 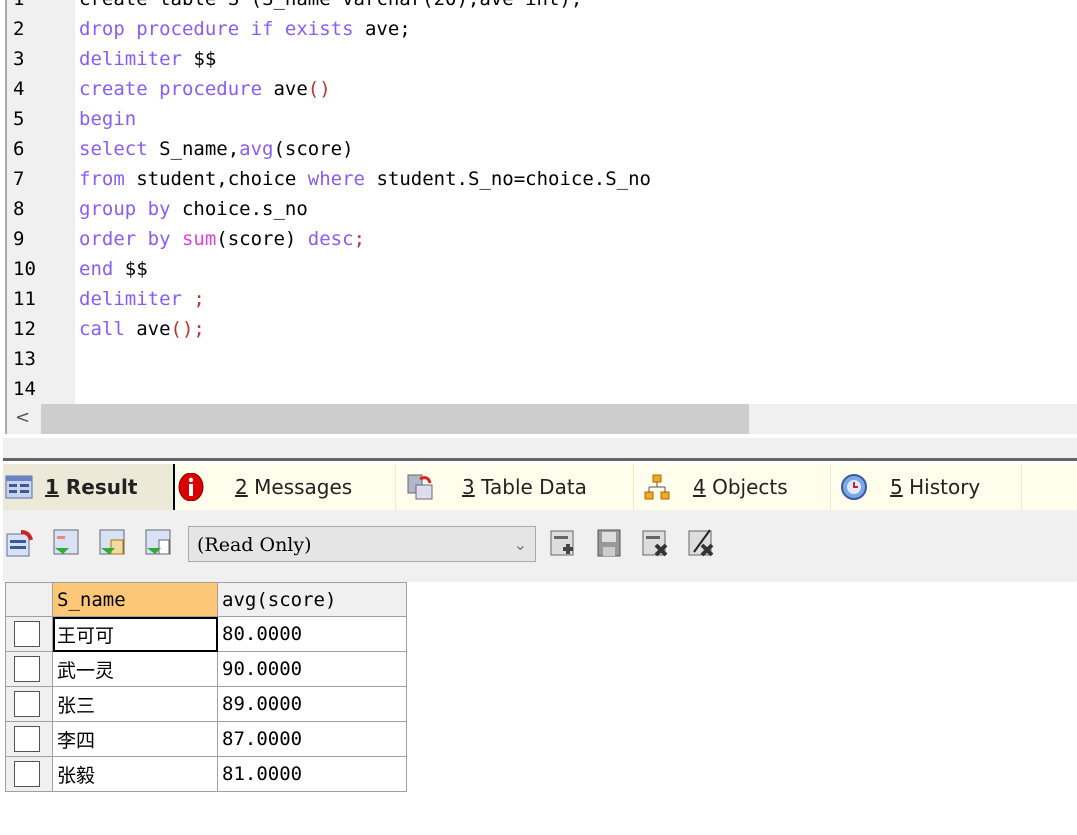 I want to click on column-header-avg-score: avg(score), so click(x=312, y=599).